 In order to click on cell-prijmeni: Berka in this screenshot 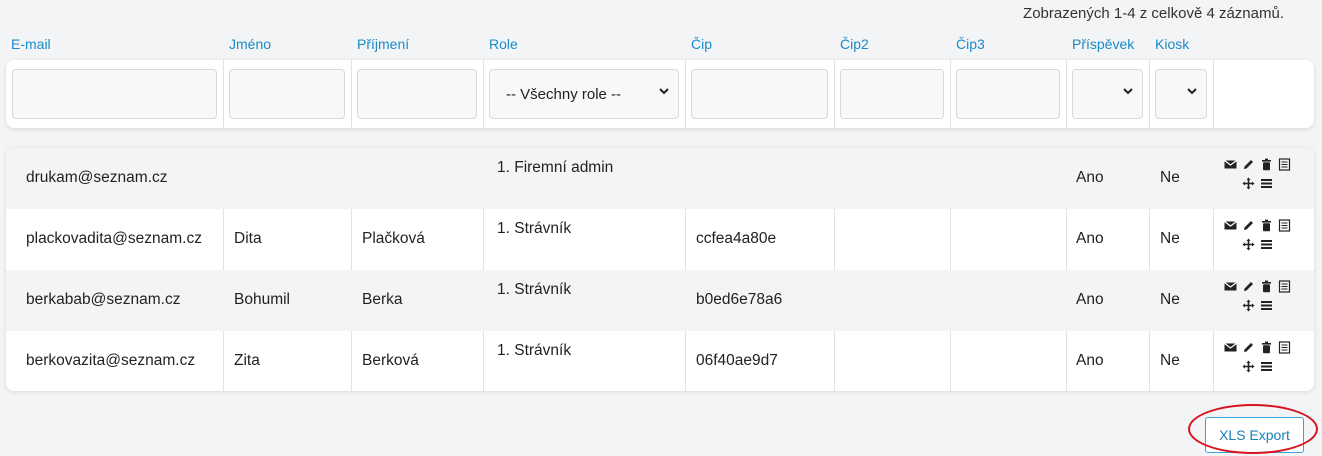, I will do `click(382, 299)`.